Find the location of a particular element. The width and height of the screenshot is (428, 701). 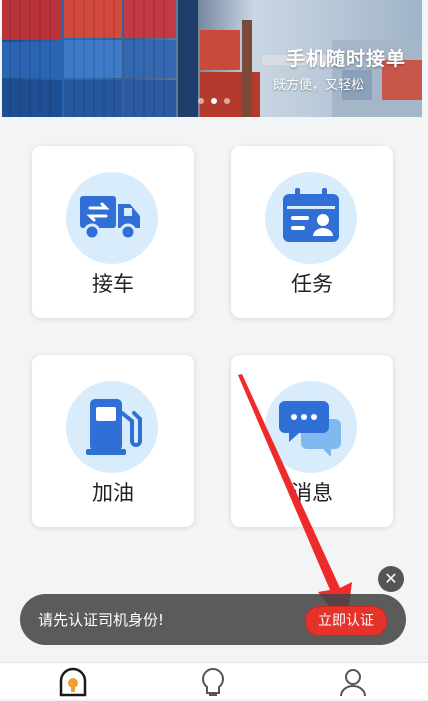

home-icon is located at coordinates (73, 682).